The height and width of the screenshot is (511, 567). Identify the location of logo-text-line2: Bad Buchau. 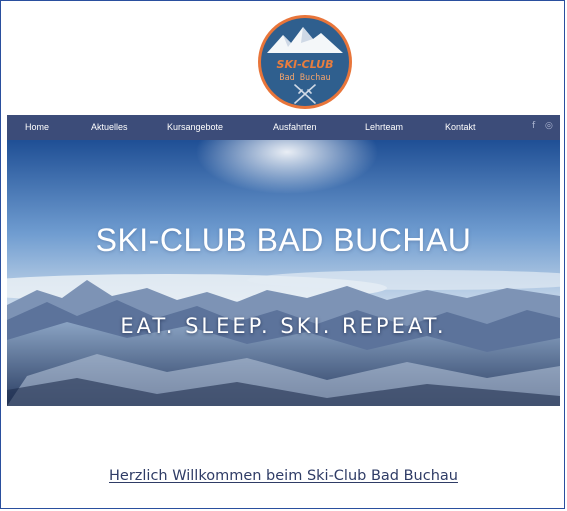
(304, 78).